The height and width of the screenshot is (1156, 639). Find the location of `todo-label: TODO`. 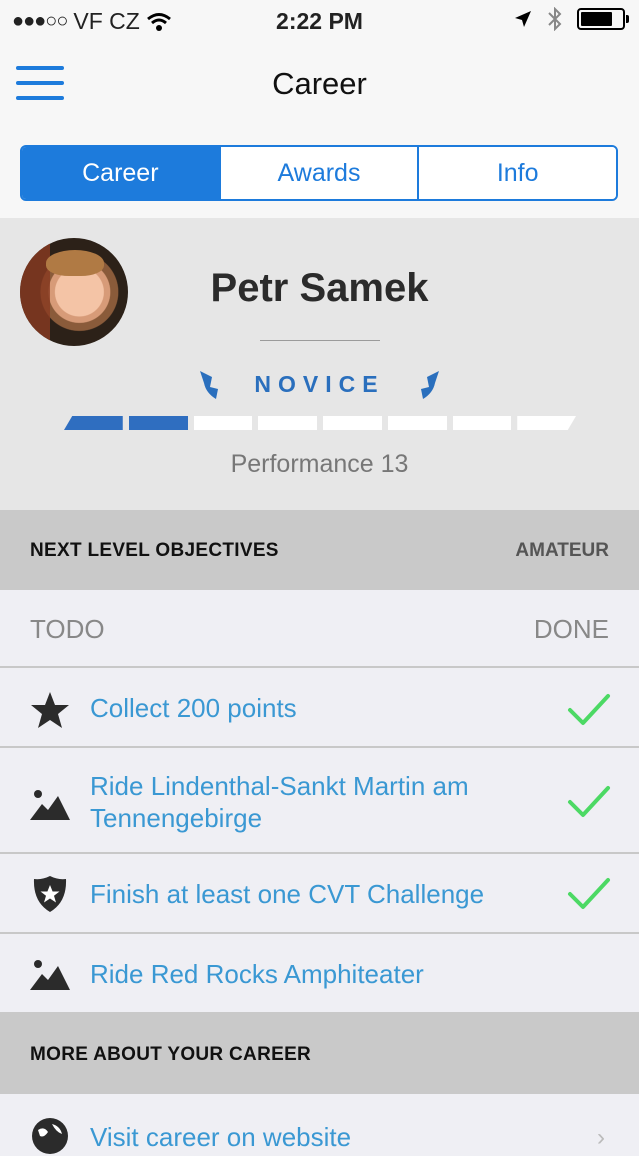

todo-label: TODO is located at coordinates (67, 629).